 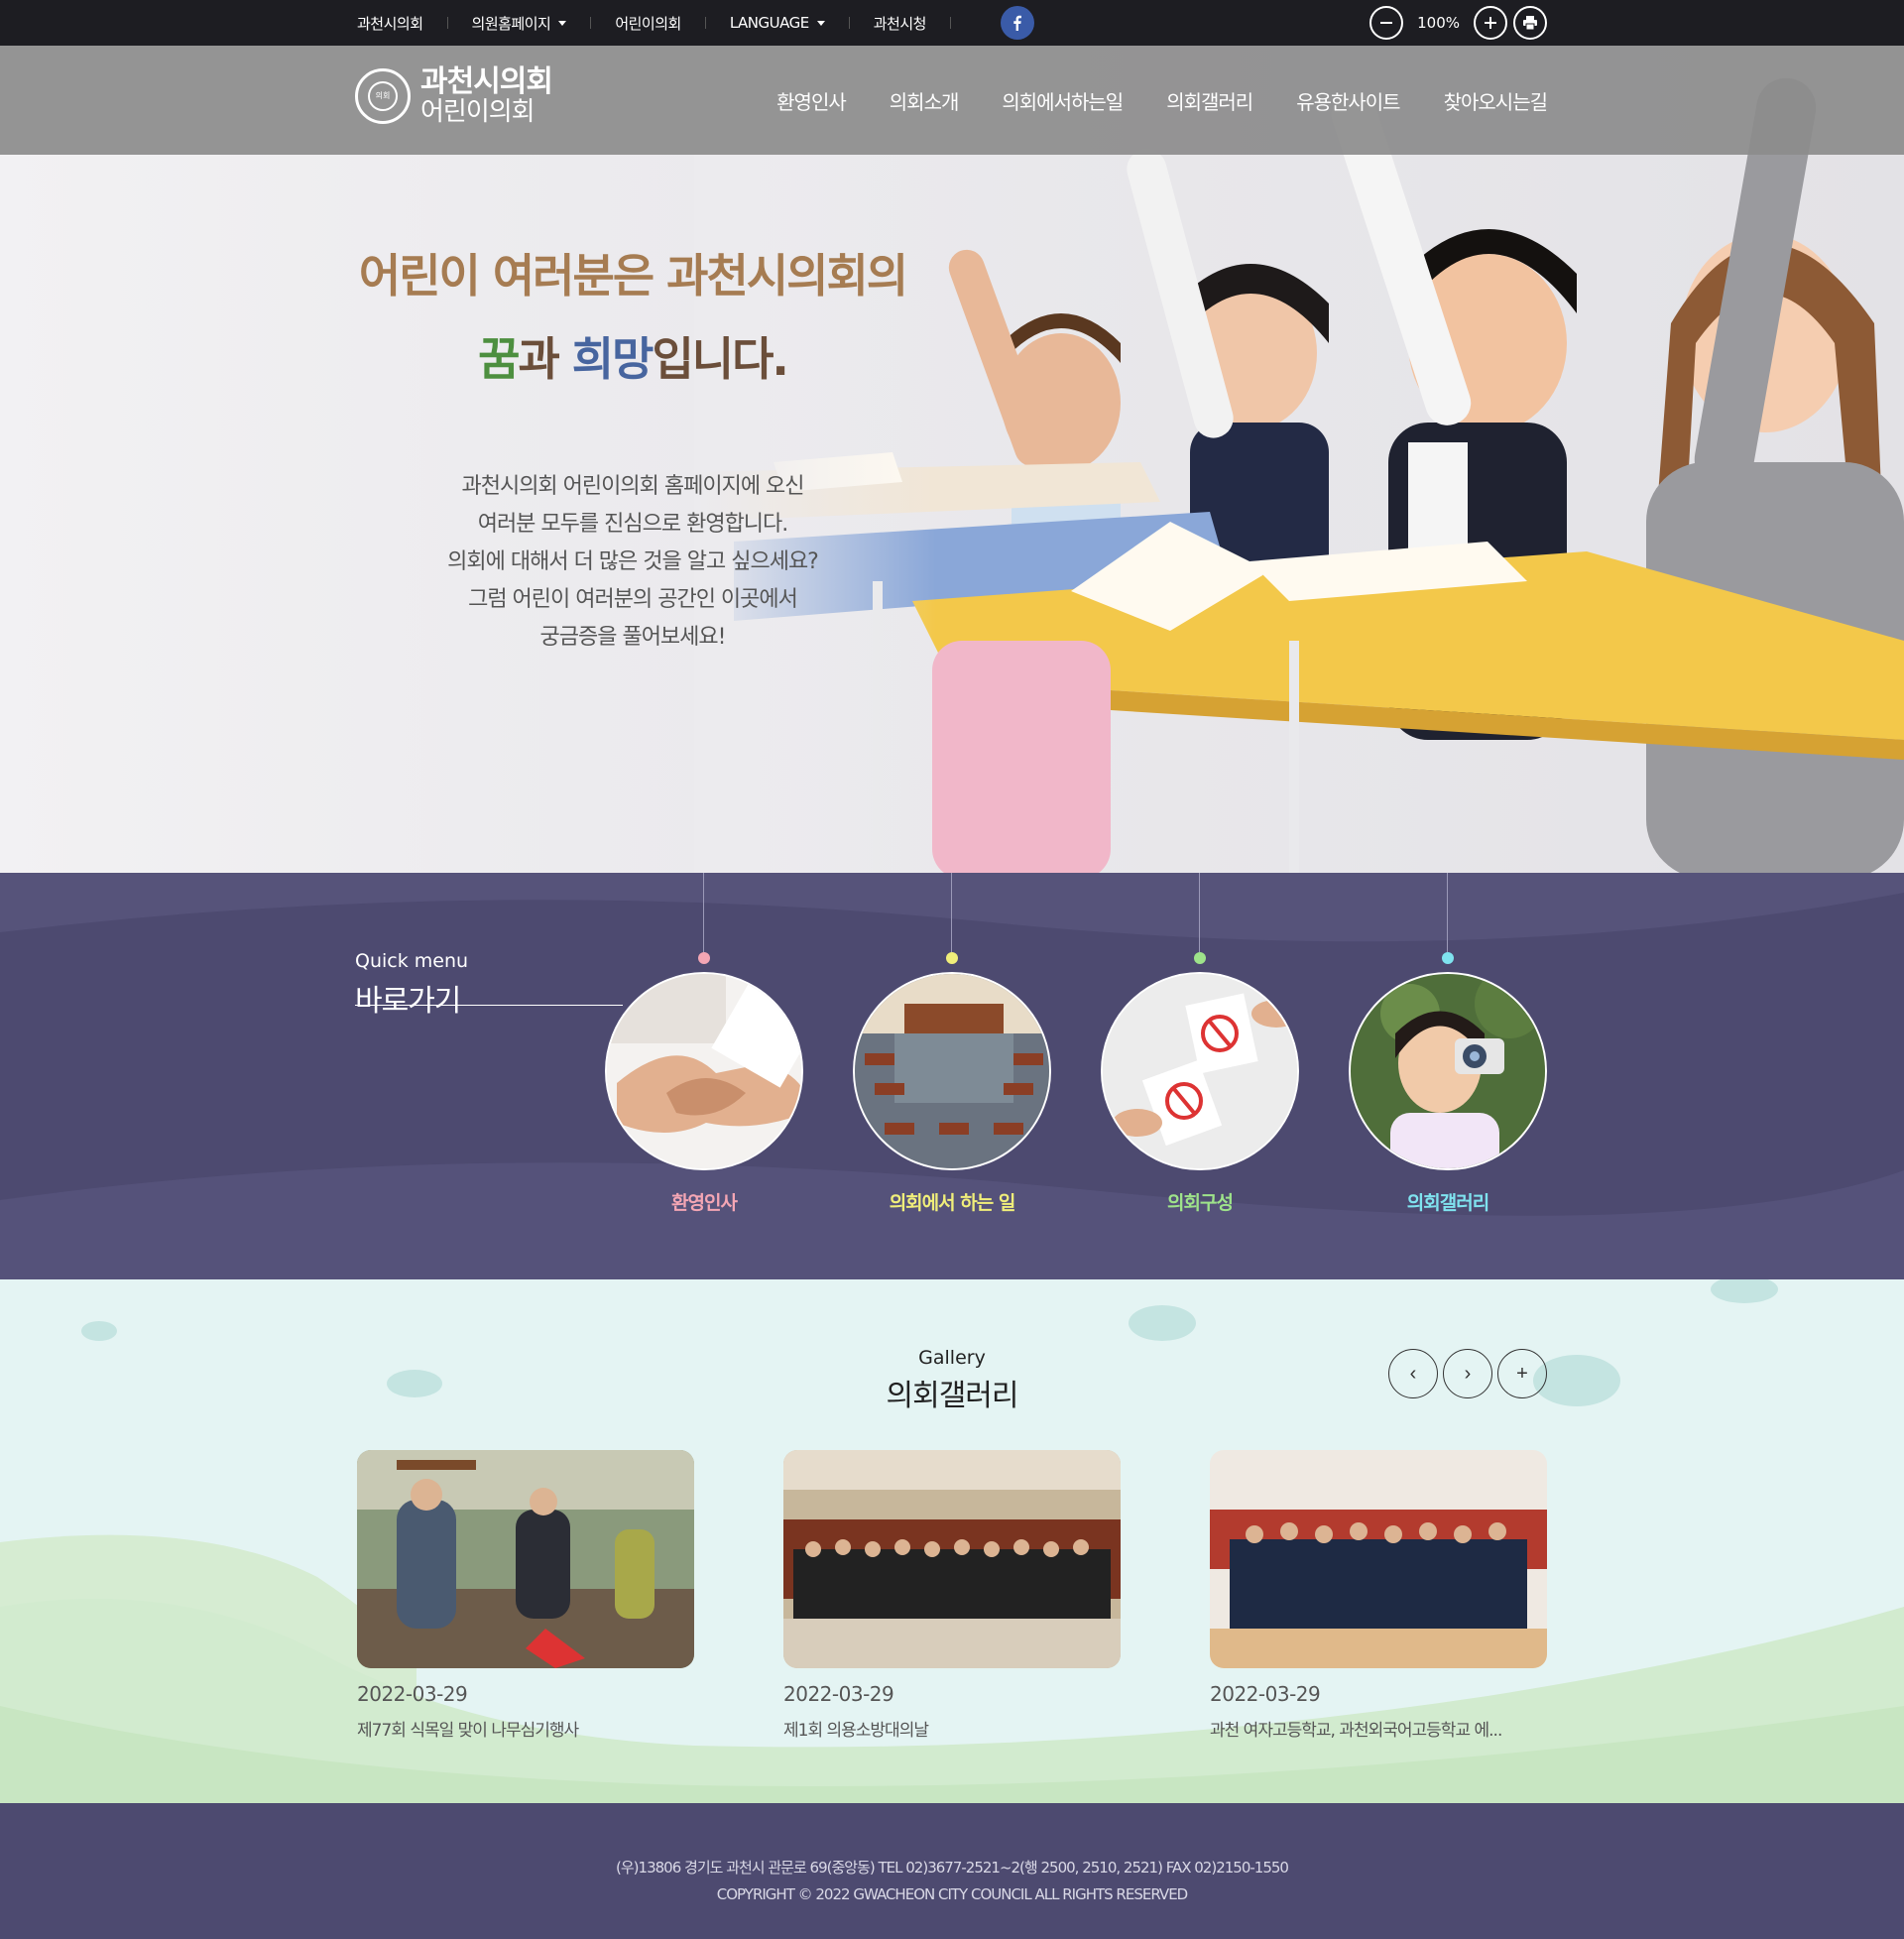 What do you see at coordinates (952, 1559) in the screenshot?
I see `gallery-thumbnail-fire-brigade` at bounding box center [952, 1559].